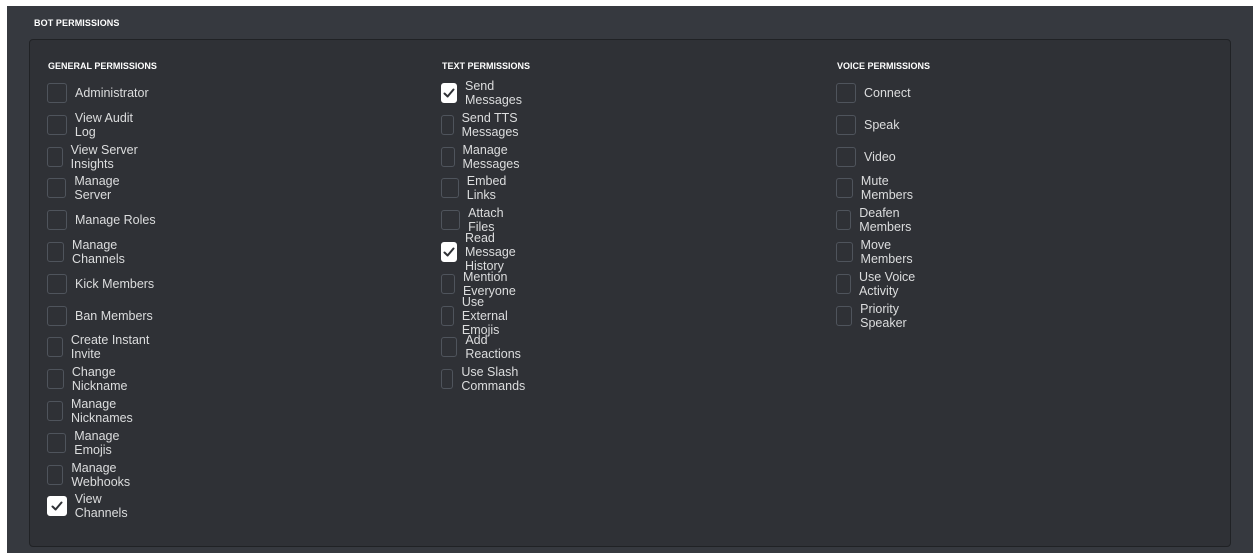 This screenshot has width=1253, height=553. What do you see at coordinates (114, 315) in the screenshot?
I see `permission-label: Ban Members` at bounding box center [114, 315].